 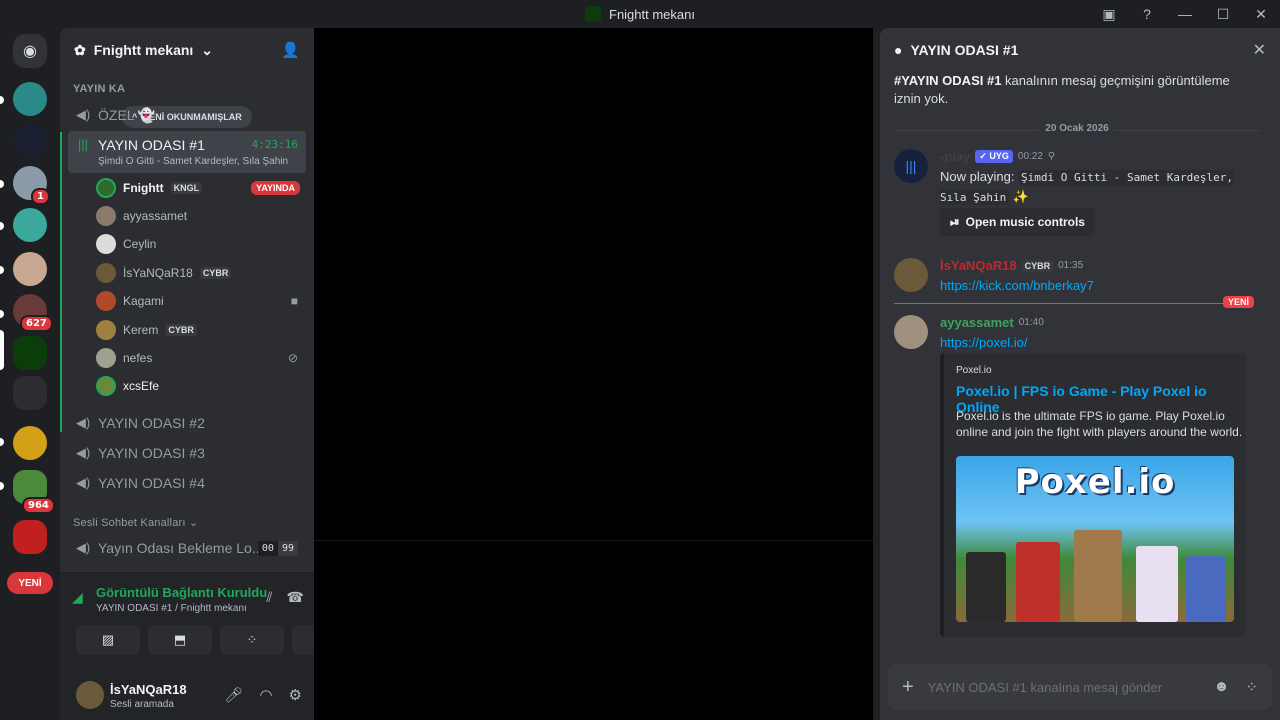 I want to click on embed-image-logo: Poxel.io, so click(x=1095, y=482).